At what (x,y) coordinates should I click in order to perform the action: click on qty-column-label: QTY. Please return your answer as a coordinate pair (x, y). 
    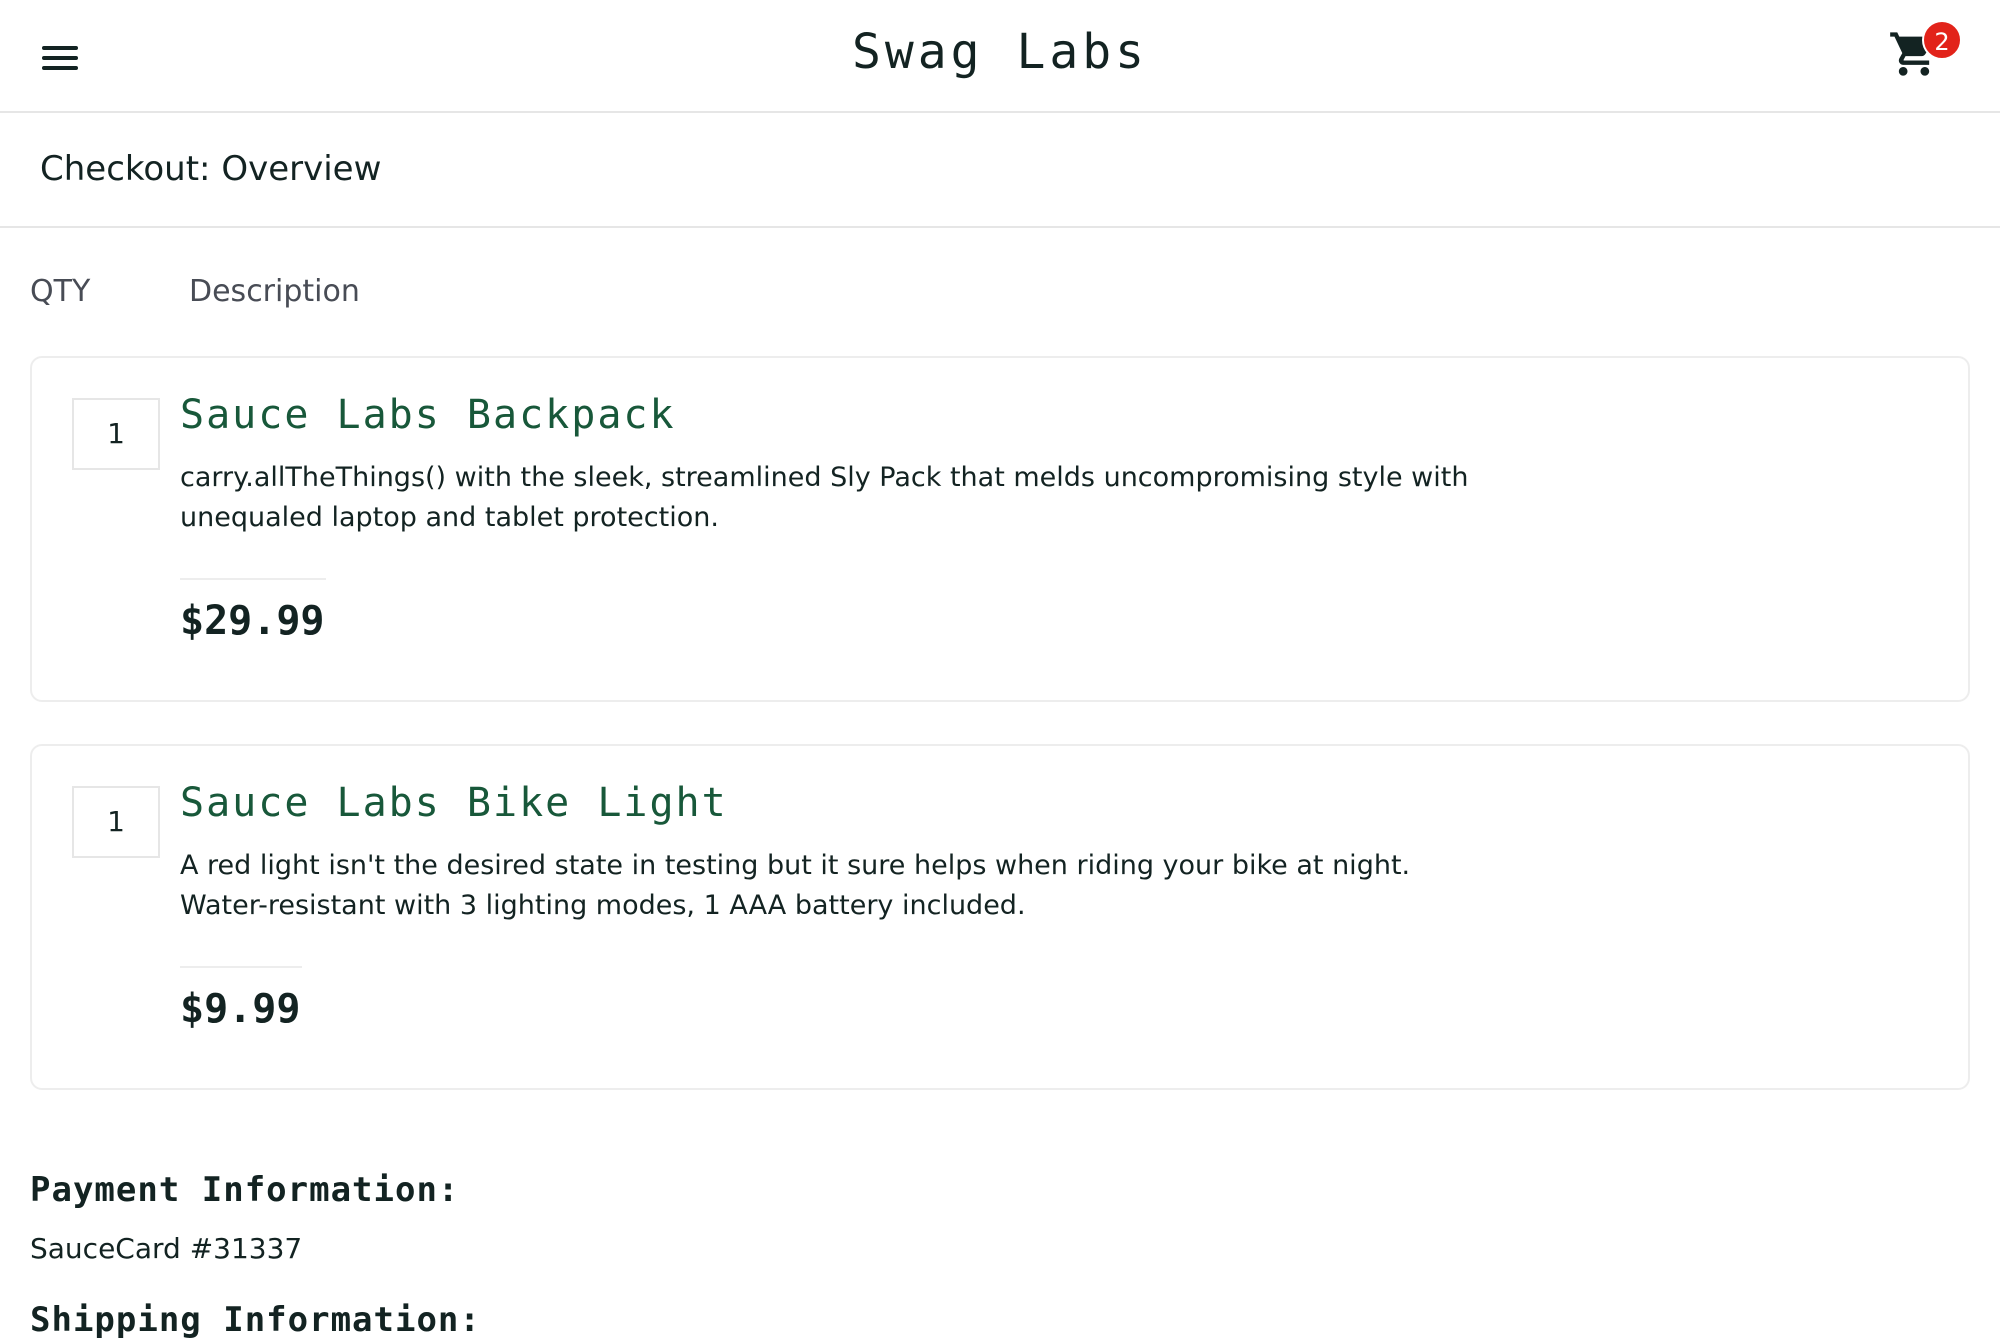
    Looking at the image, I should click on (60, 291).